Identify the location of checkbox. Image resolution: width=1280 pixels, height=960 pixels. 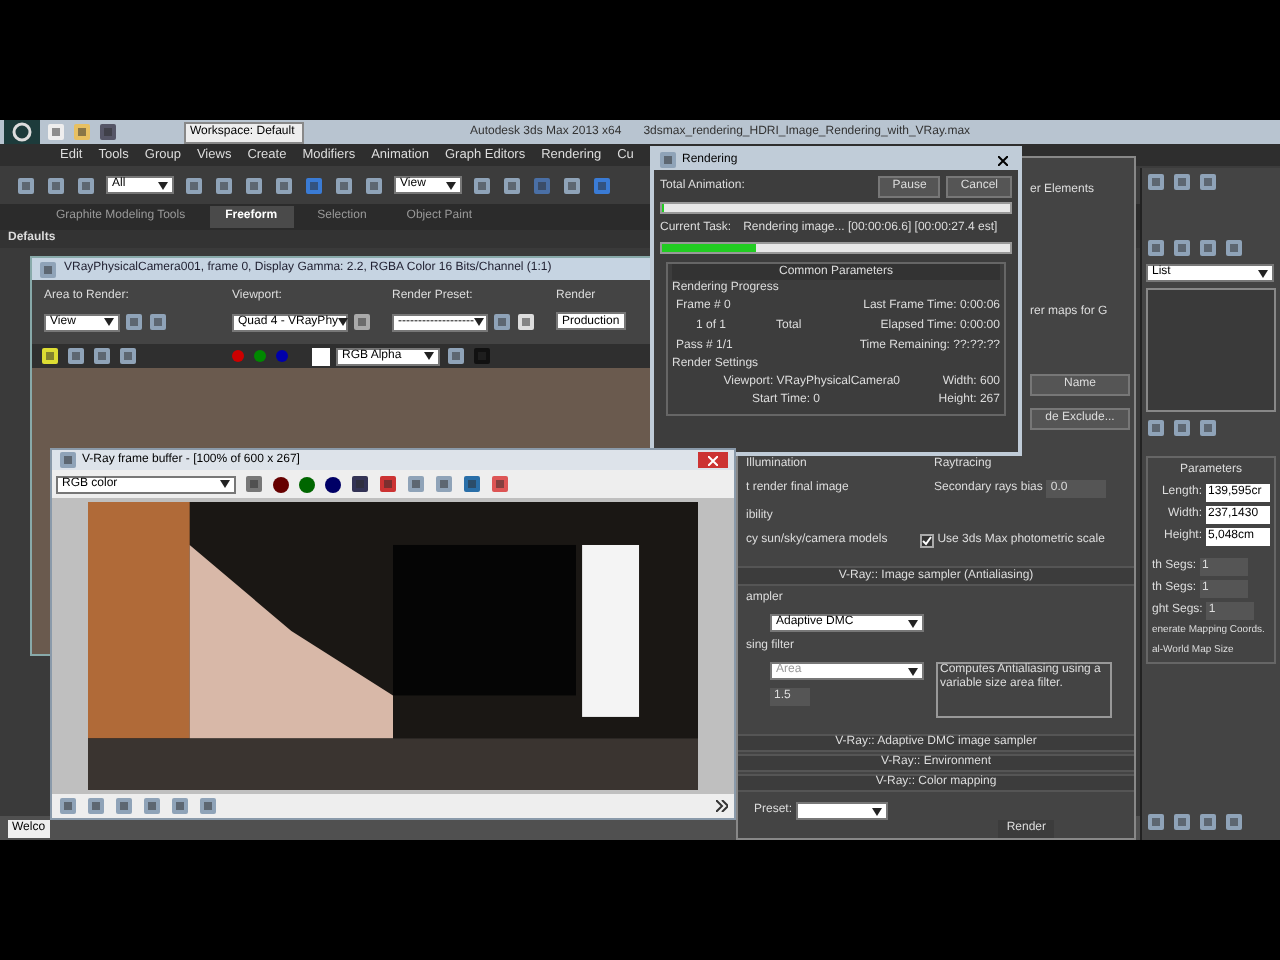
(926, 541).